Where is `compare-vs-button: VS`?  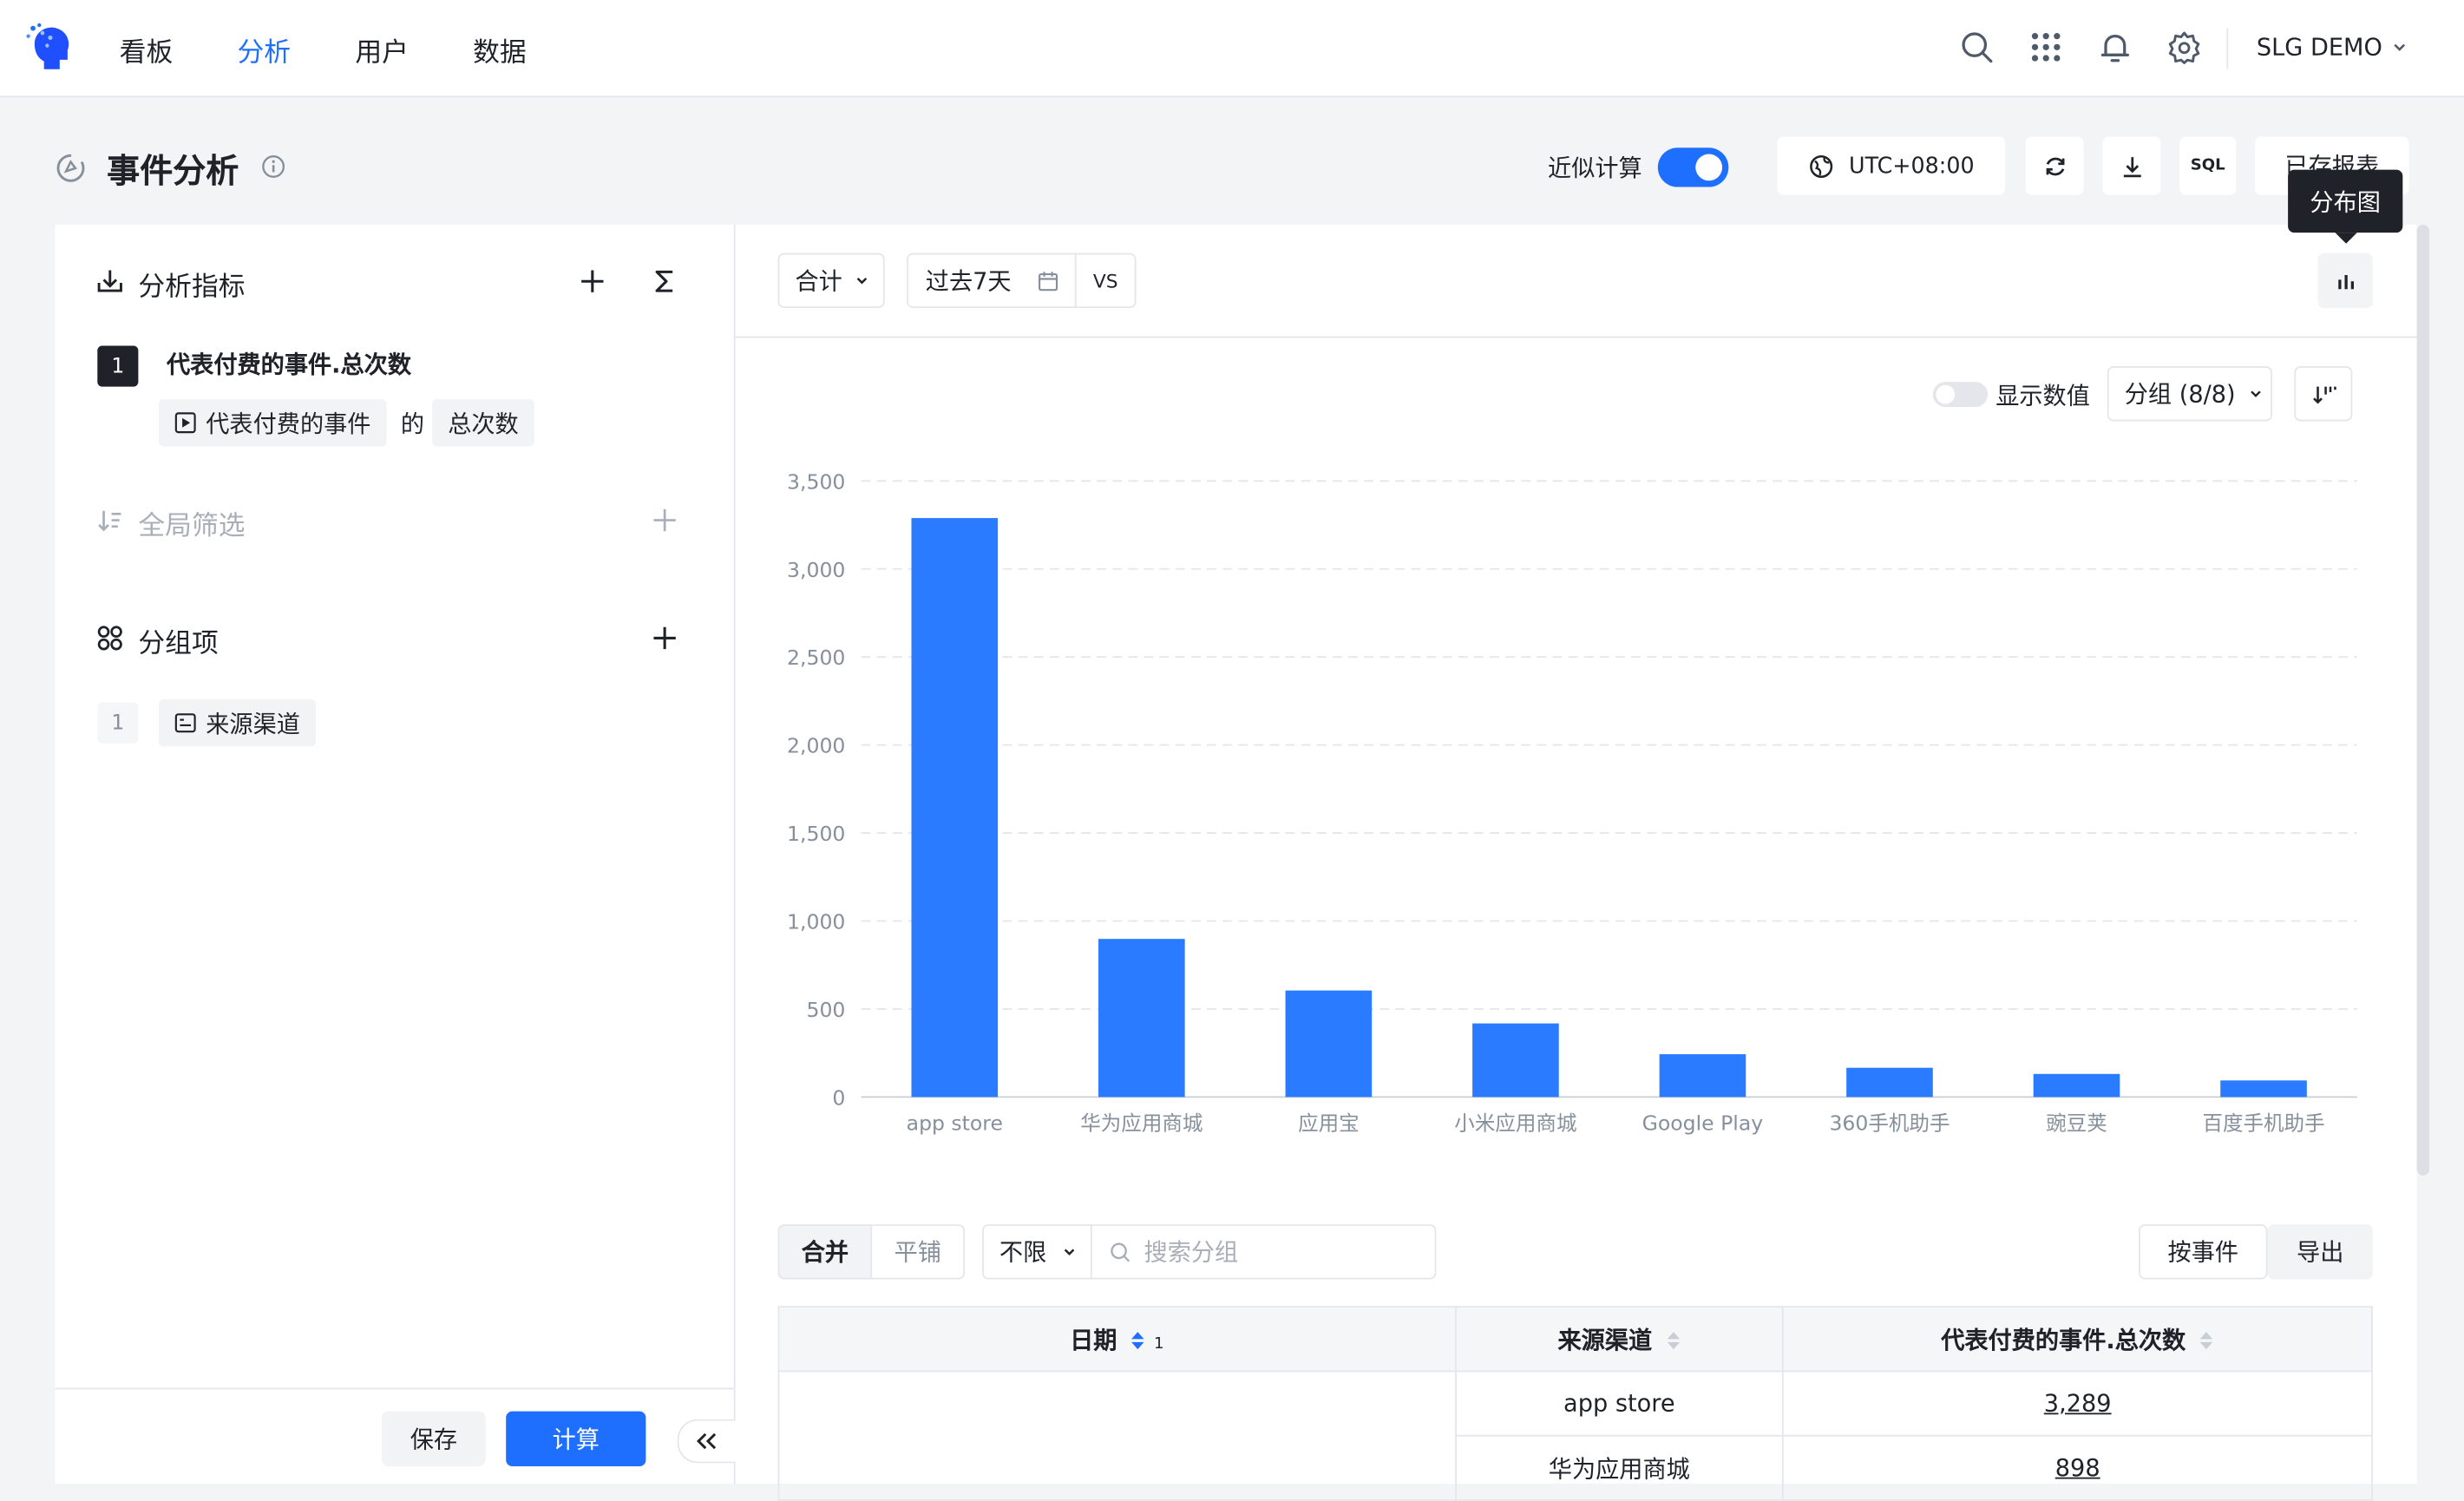 compare-vs-button: VS is located at coordinates (1105, 280).